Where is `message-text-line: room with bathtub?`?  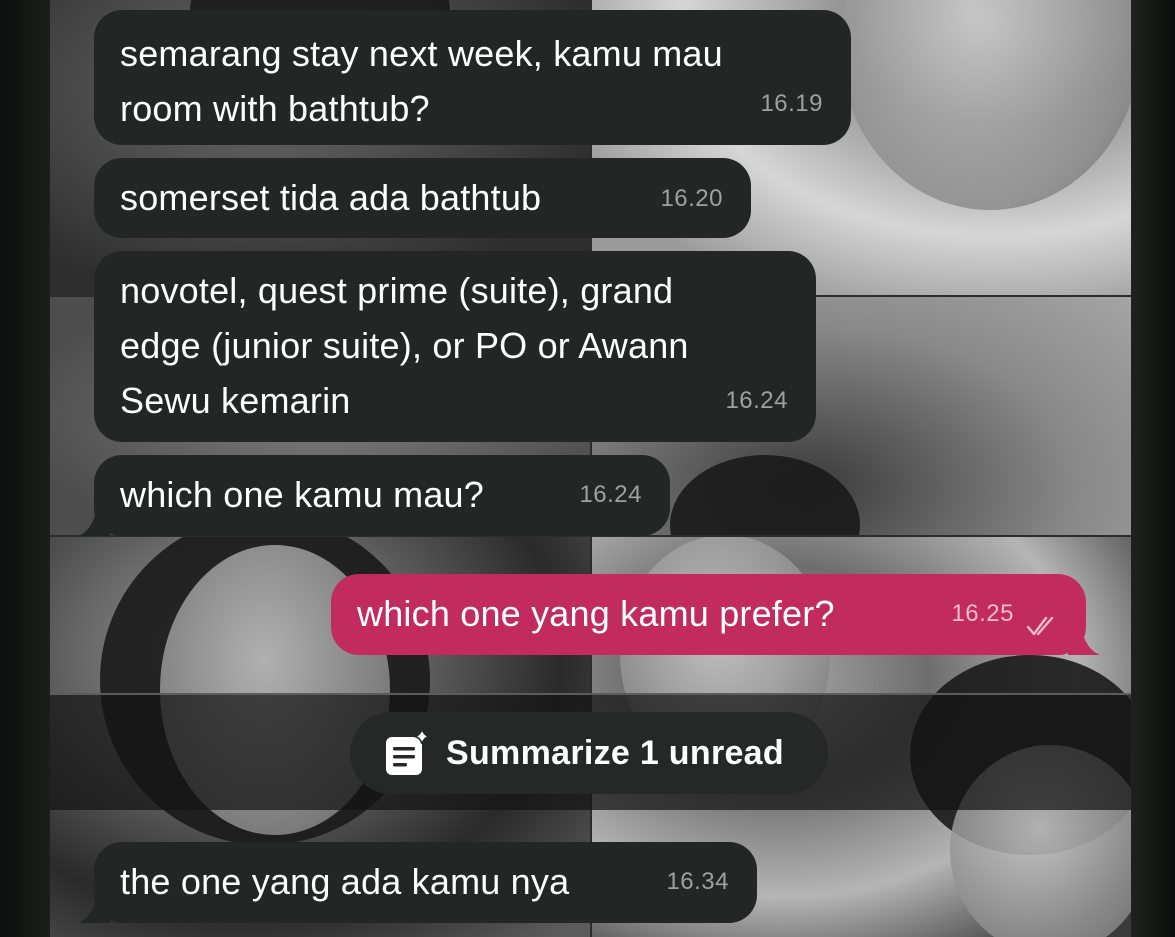 message-text-line: room with bathtub? is located at coordinates (275, 108).